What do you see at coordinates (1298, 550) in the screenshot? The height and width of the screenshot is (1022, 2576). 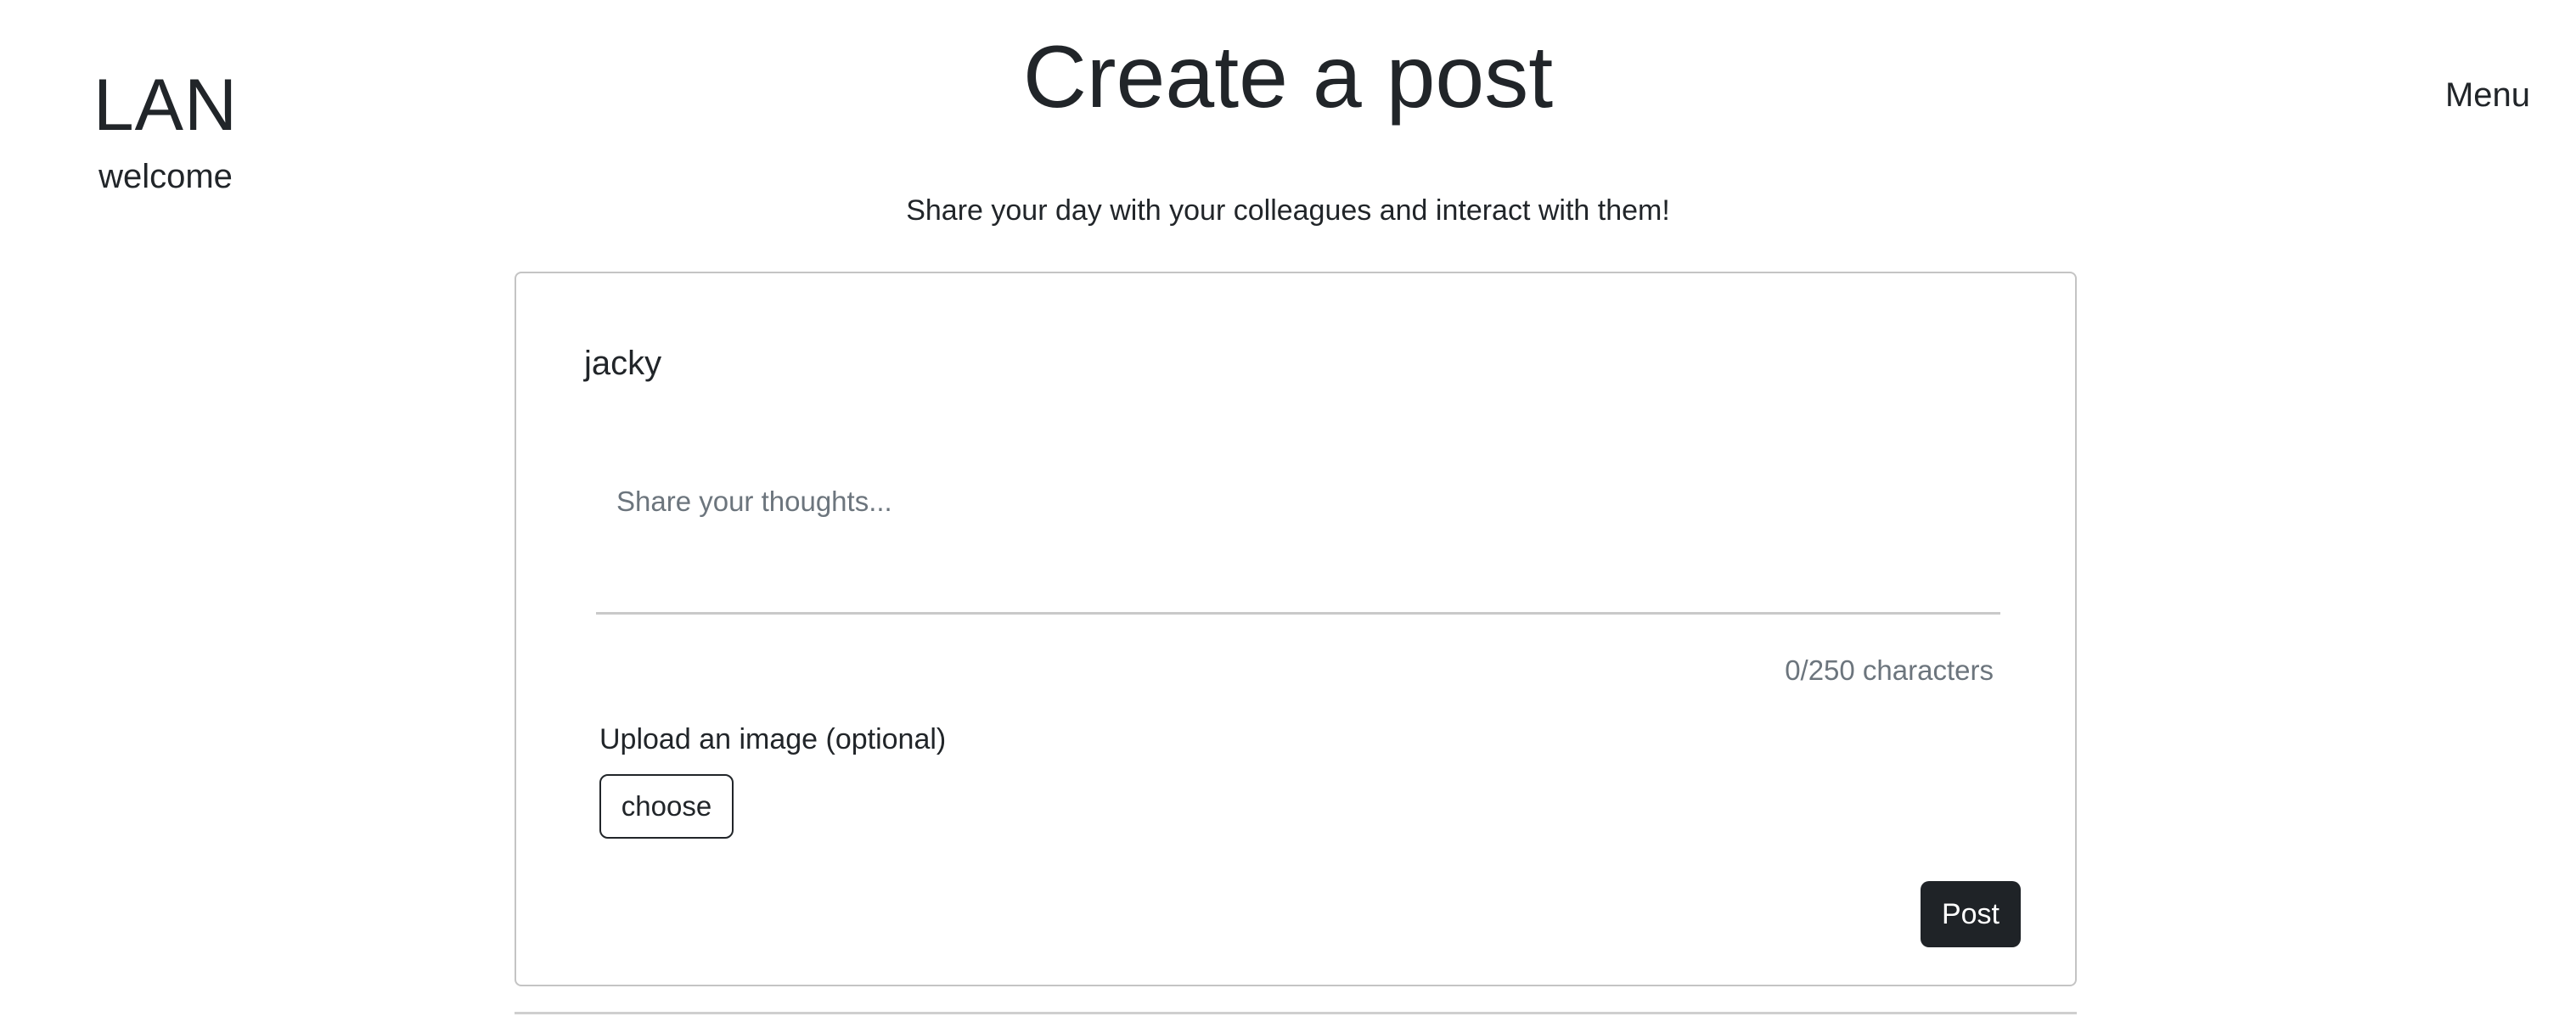 I see `thoughts-input` at bounding box center [1298, 550].